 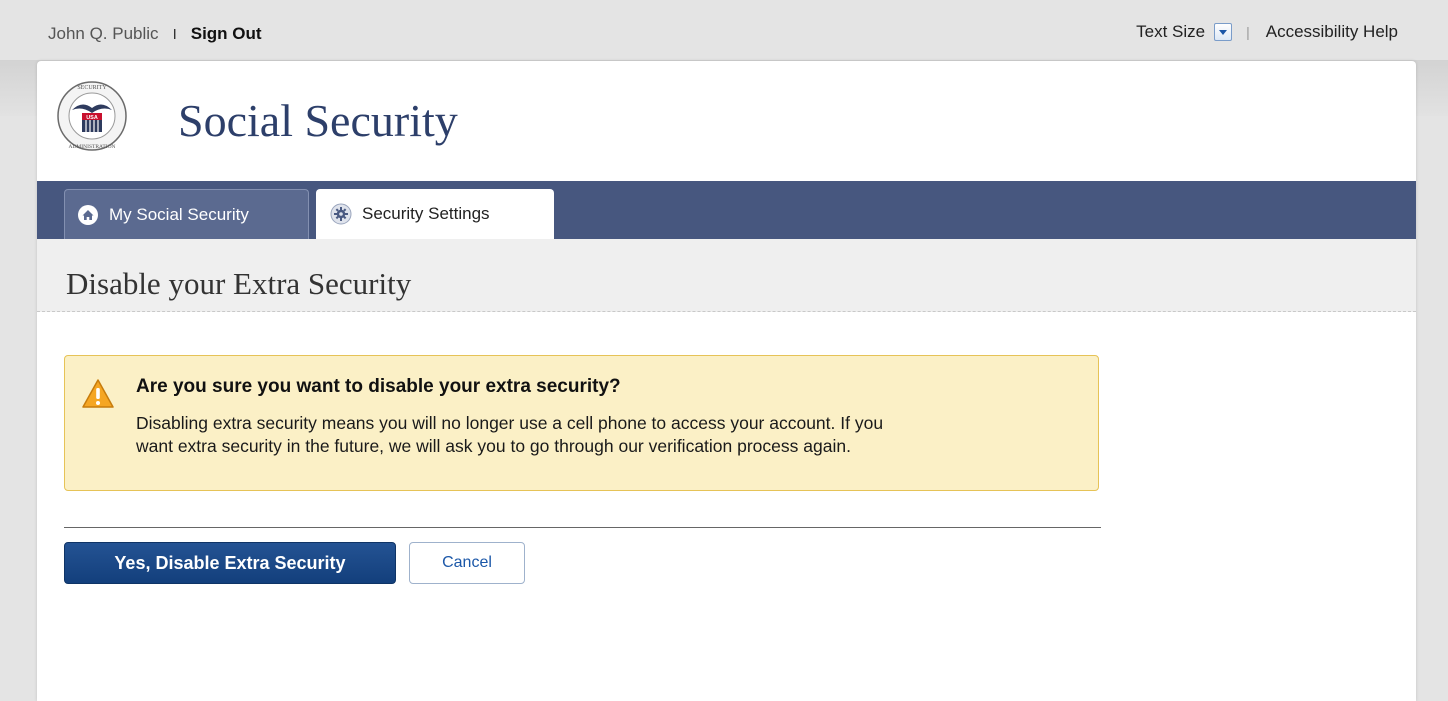 What do you see at coordinates (179, 214) in the screenshot?
I see `tab-label: My Social Security` at bounding box center [179, 214].